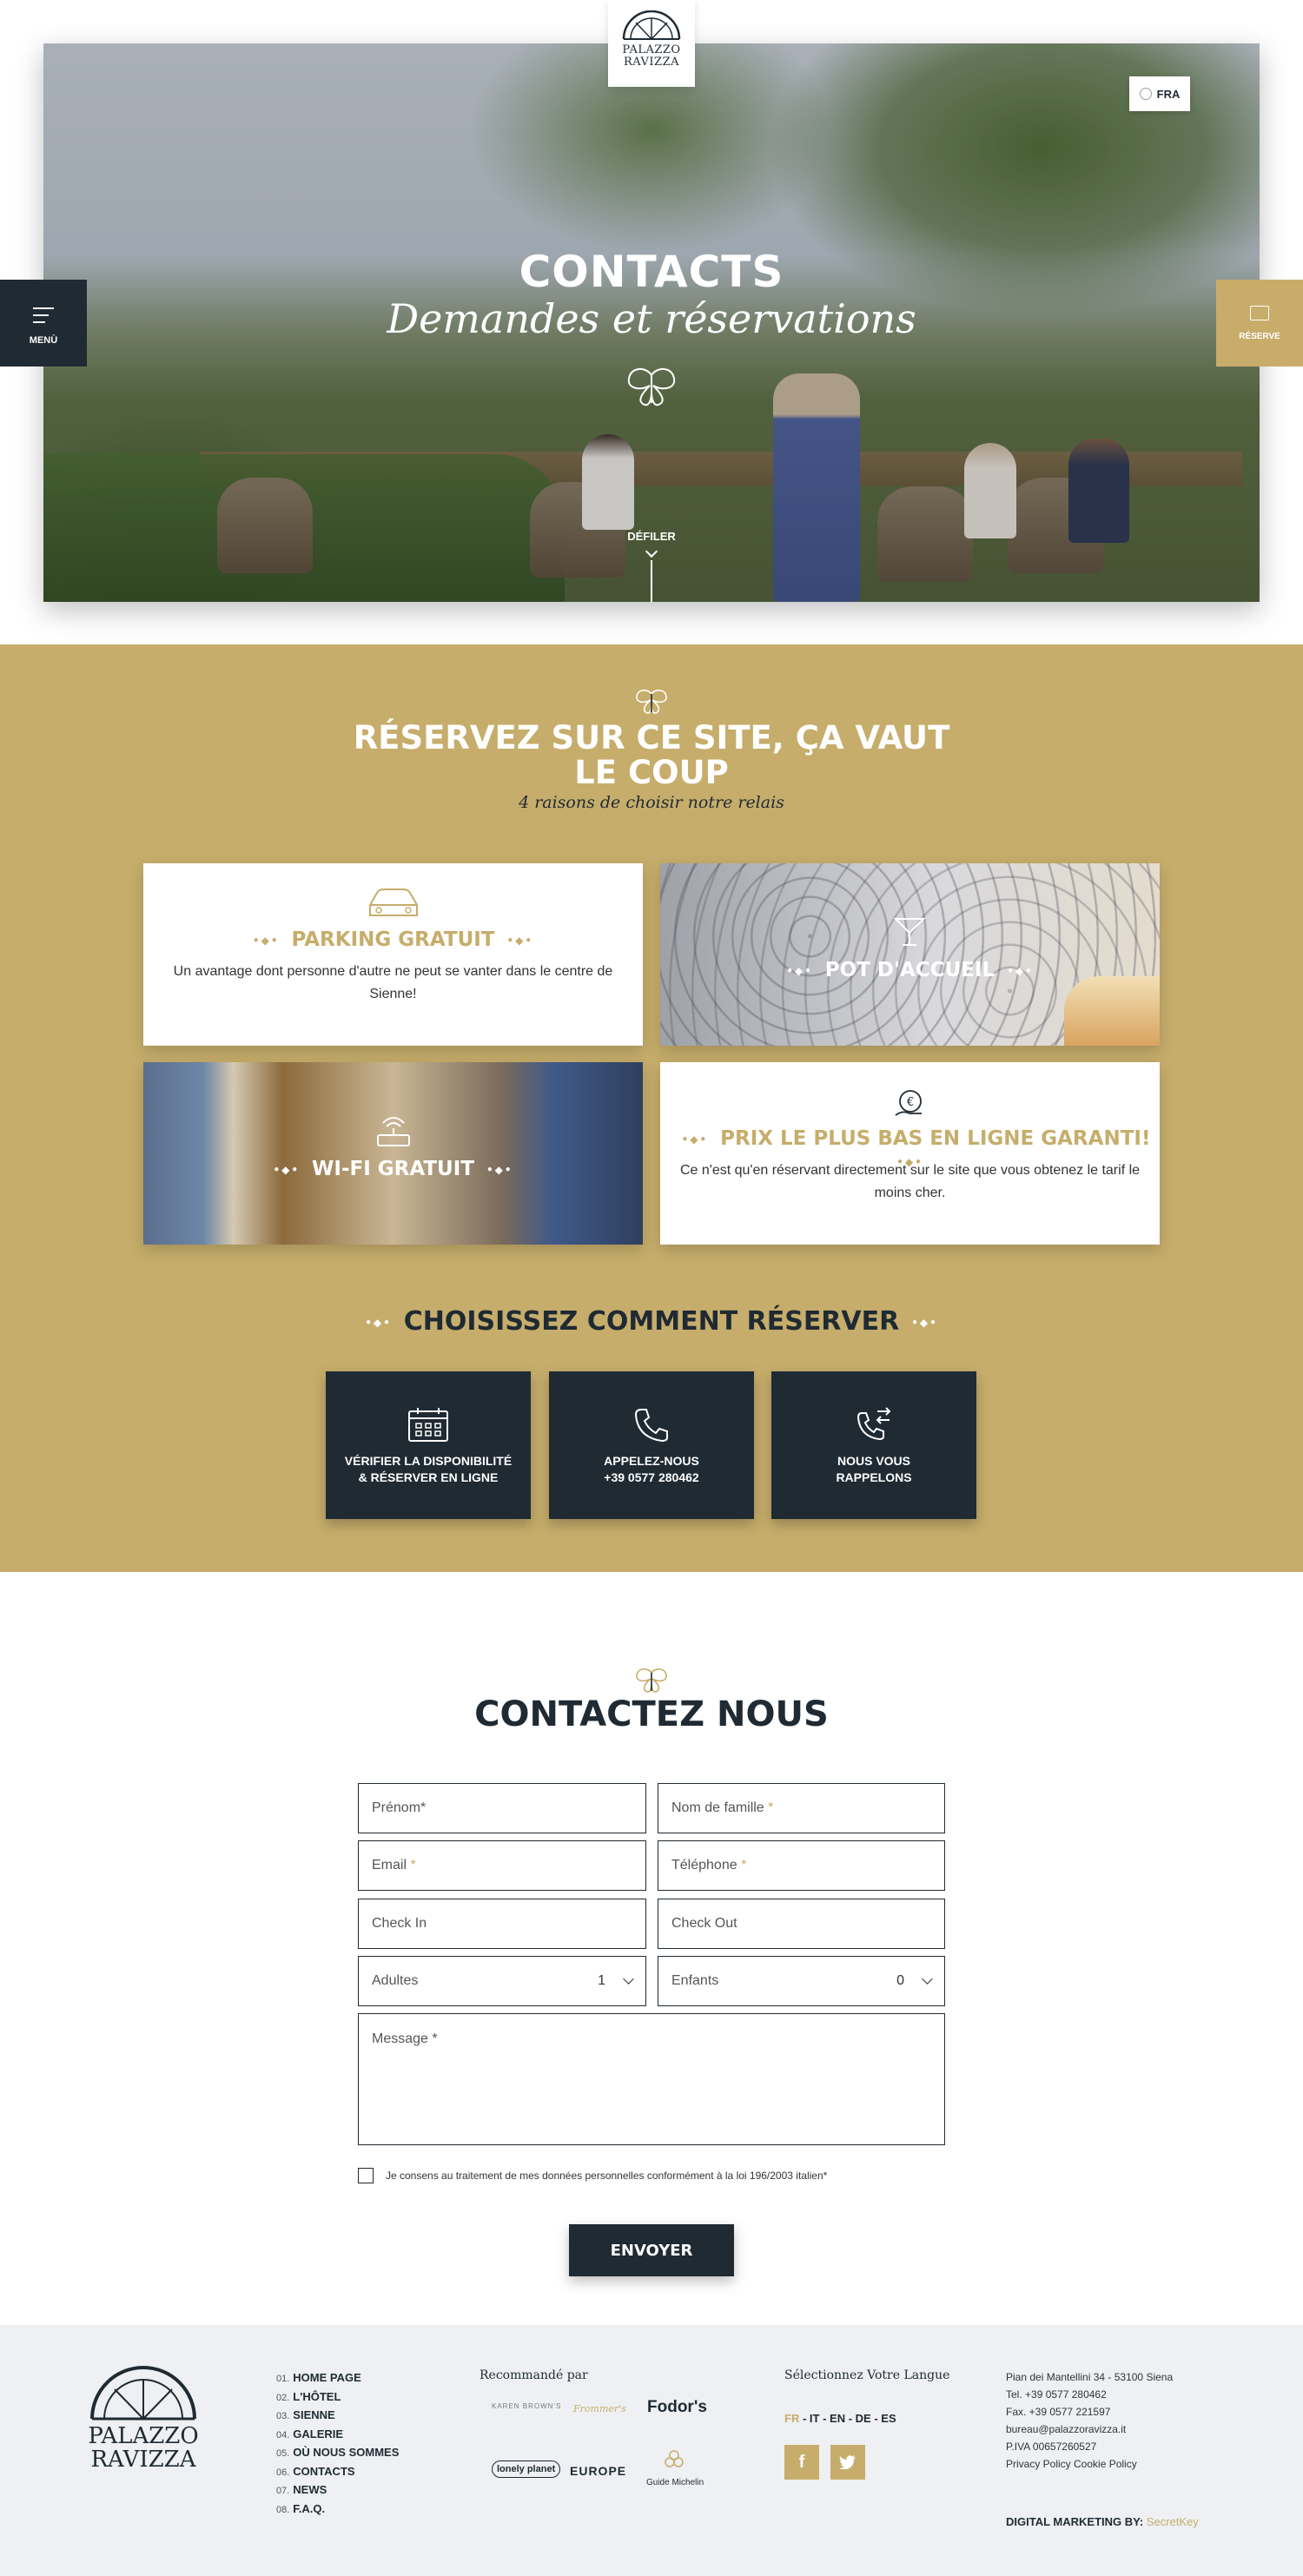  Describe the element at coordinates (801, 1981) in the screenshot. I see `children-select: Enfants 0` at that location.